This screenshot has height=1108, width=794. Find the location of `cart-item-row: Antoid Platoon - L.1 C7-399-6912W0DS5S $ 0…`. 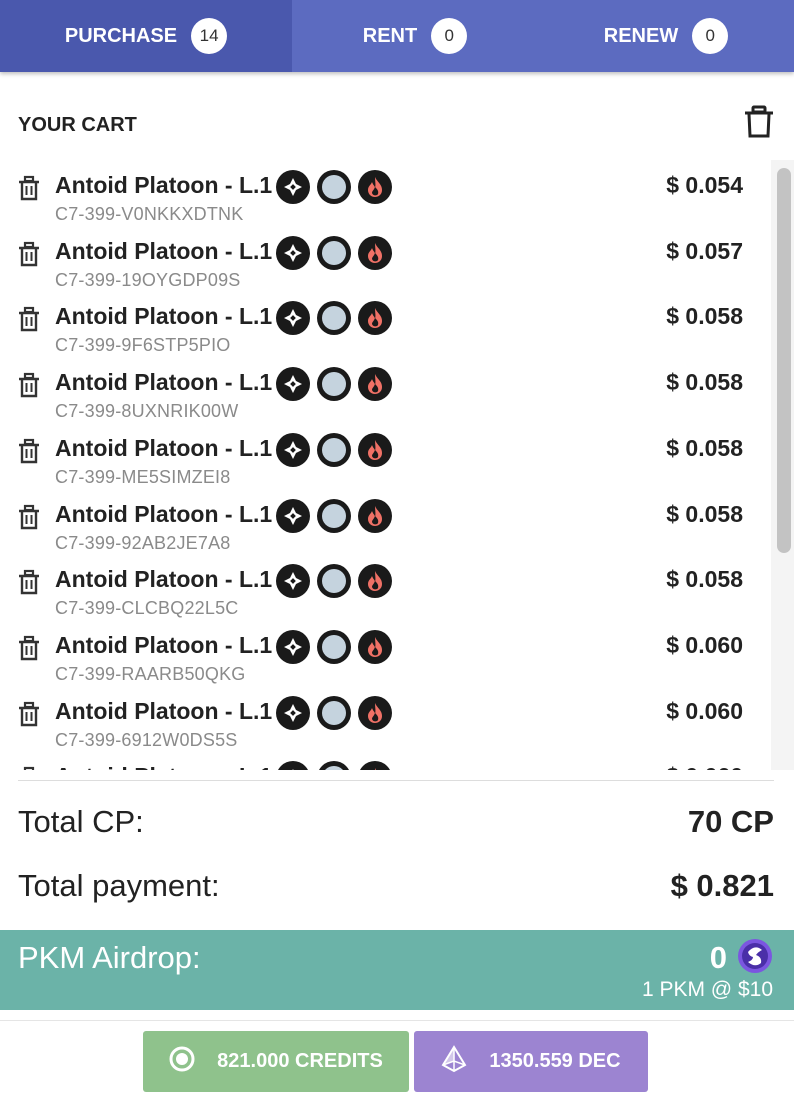

cart-item-row: Antoid Platoon - L.1 C7-399-6912W0DS5S $ 0… is located at coordinates (385, 719).